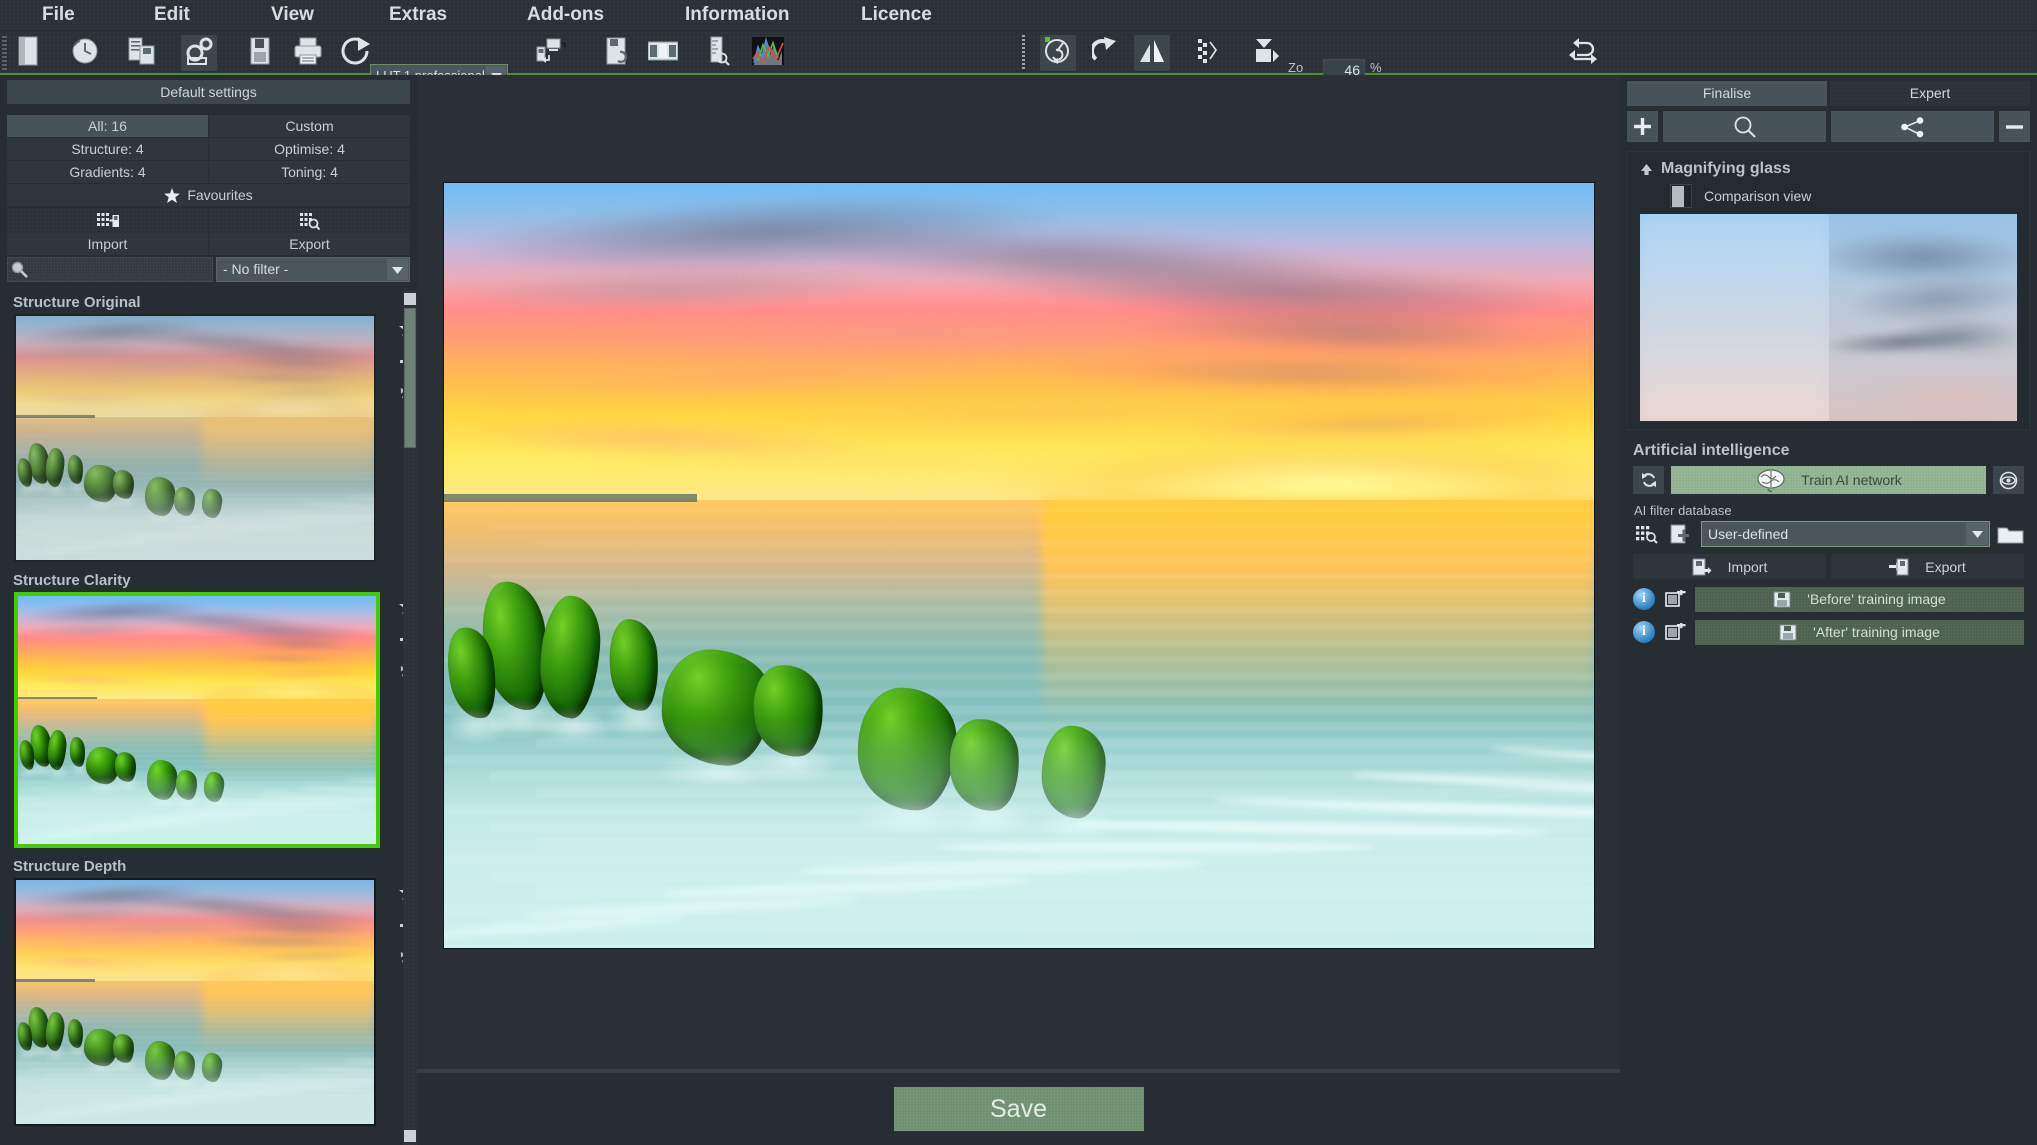 This screenshot has width=2037, height=1145. Describe the element at coordinates (551, 53) in the screenshot. I see `transfer-button` at that location.